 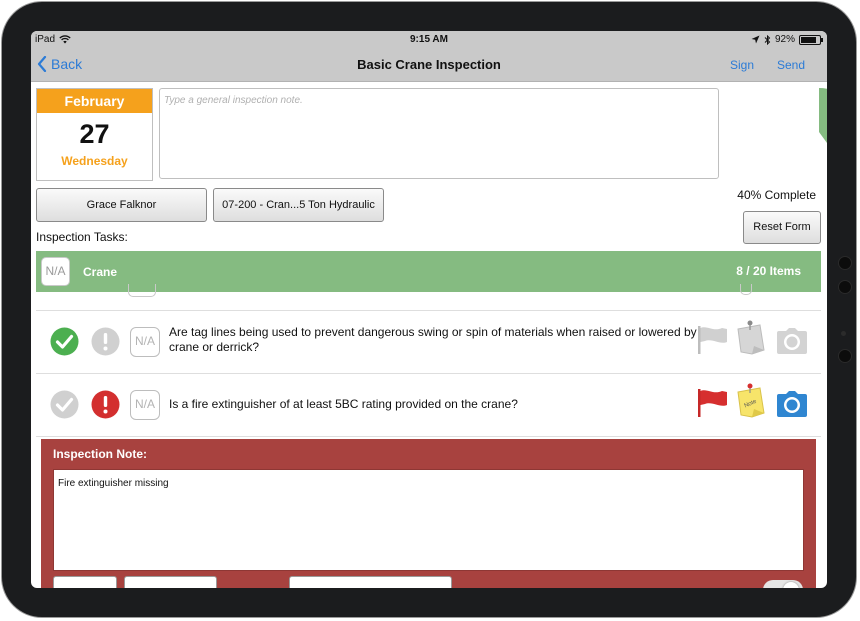 I want to click on category-name: Crane, so click(x=100, y=272).